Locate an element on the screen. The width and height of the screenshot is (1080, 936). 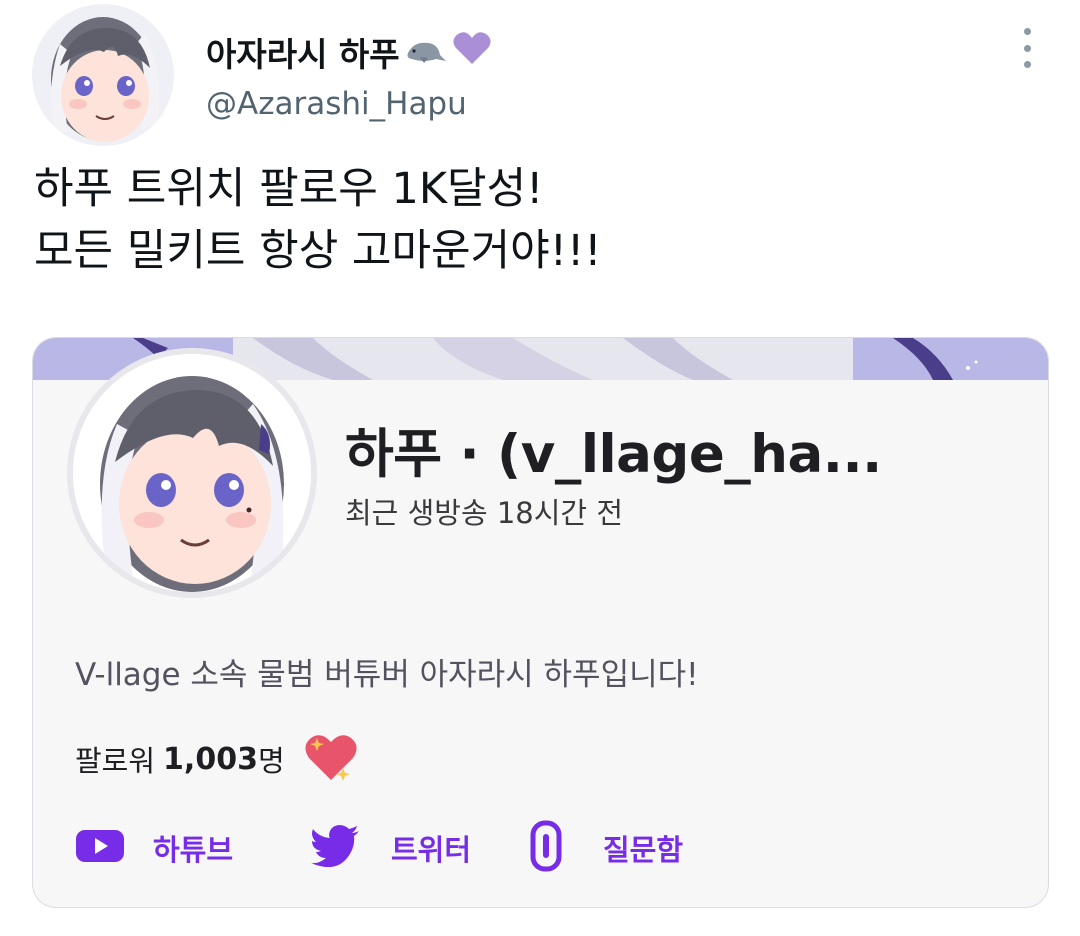
seal-icon is located at coordinates (426, 52).